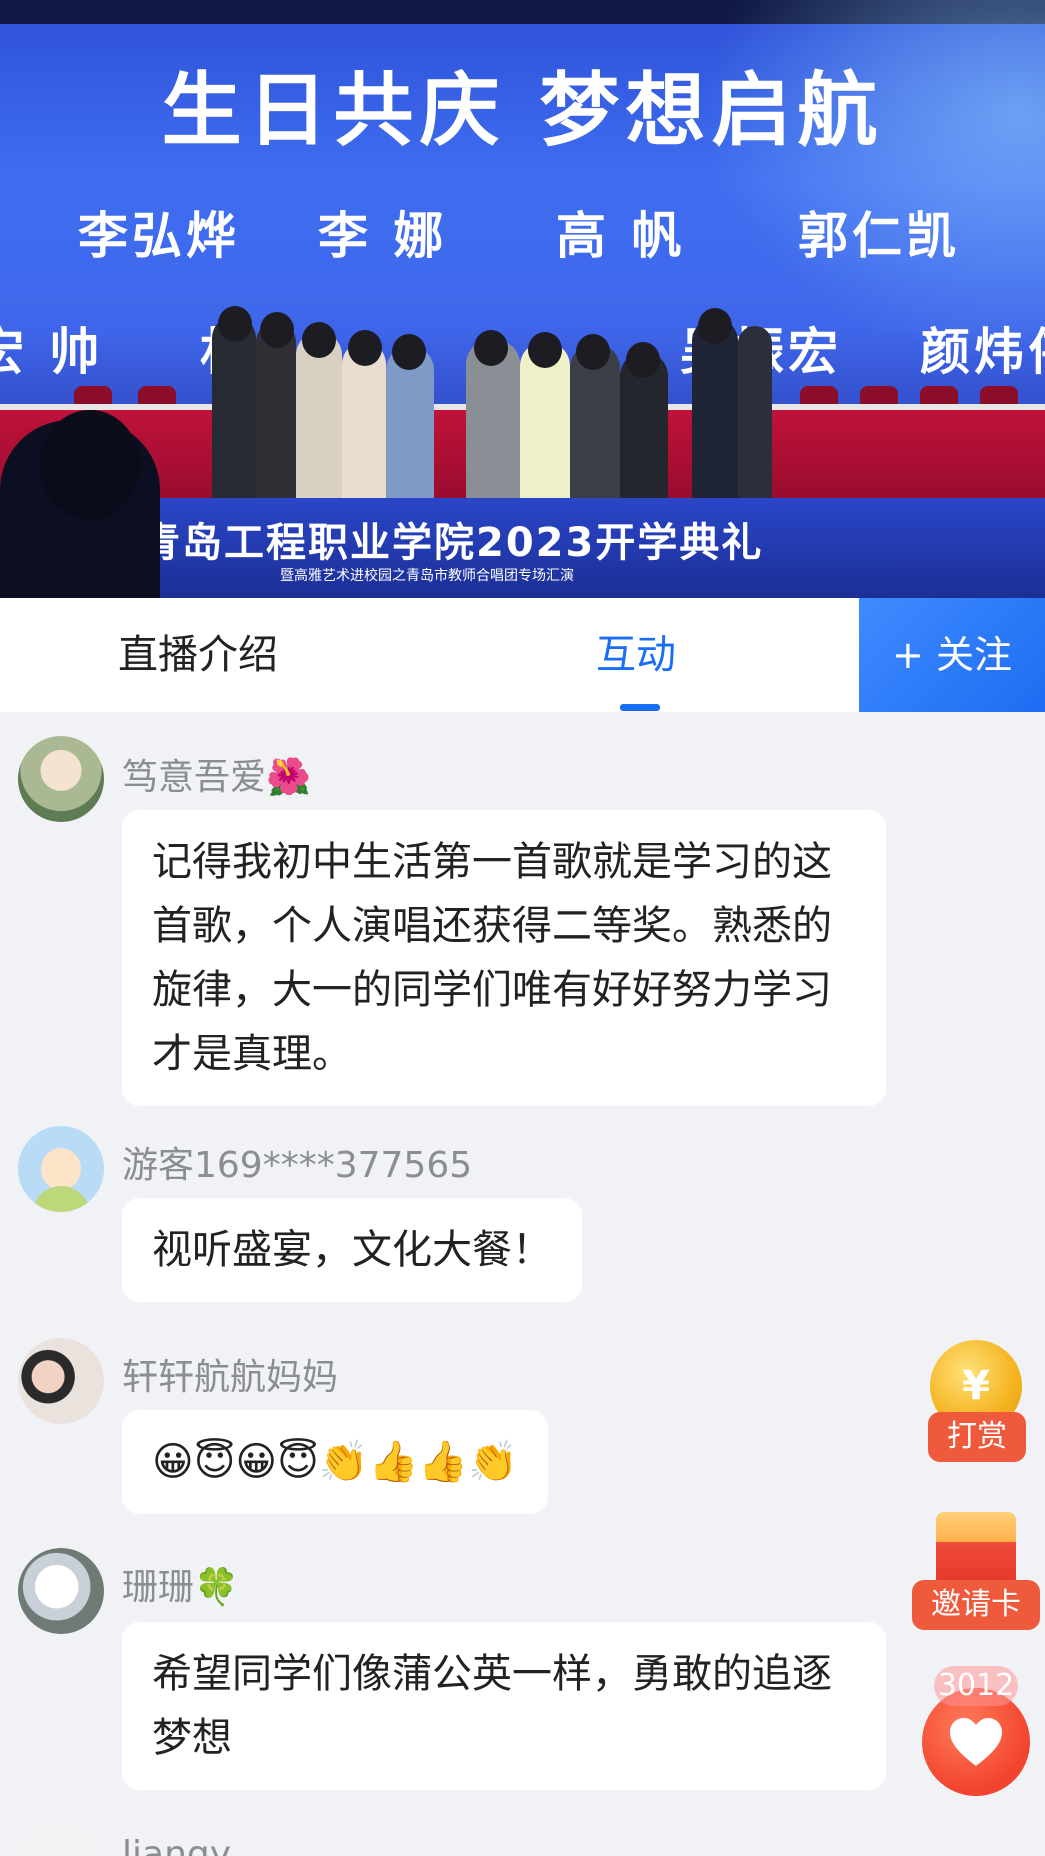  Describe the element at coordinates (492, 397) in the screenshot. I see `group-of-people` at that location.